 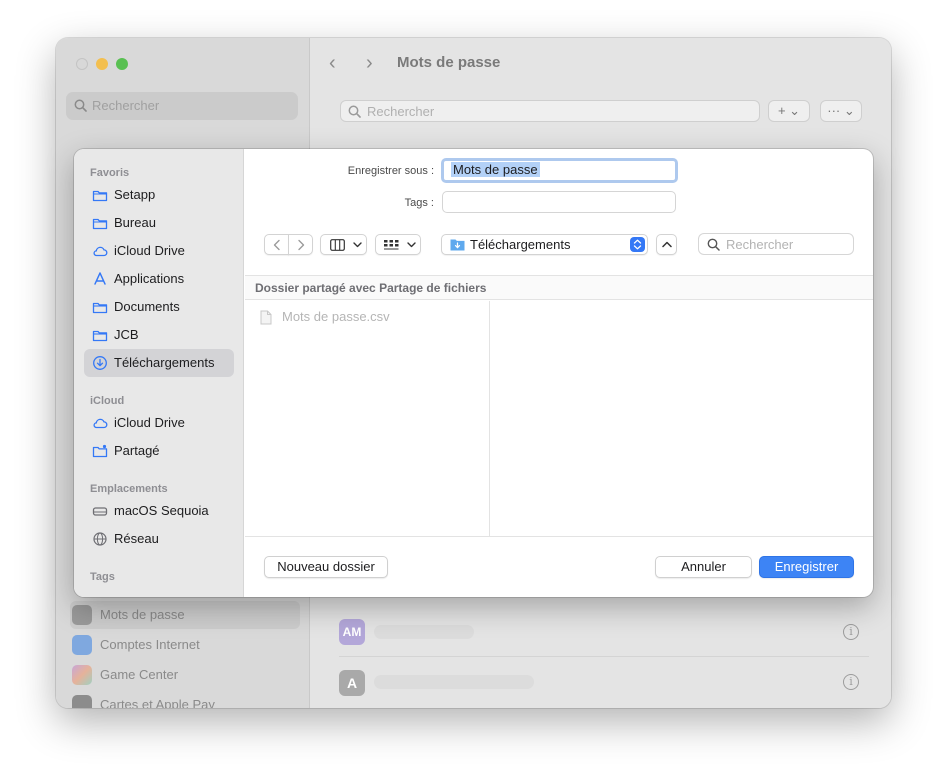 I want to click on shared-folder-header-text: Dossier partagé avec Partage de fichiers, so click(x=371, y=288).